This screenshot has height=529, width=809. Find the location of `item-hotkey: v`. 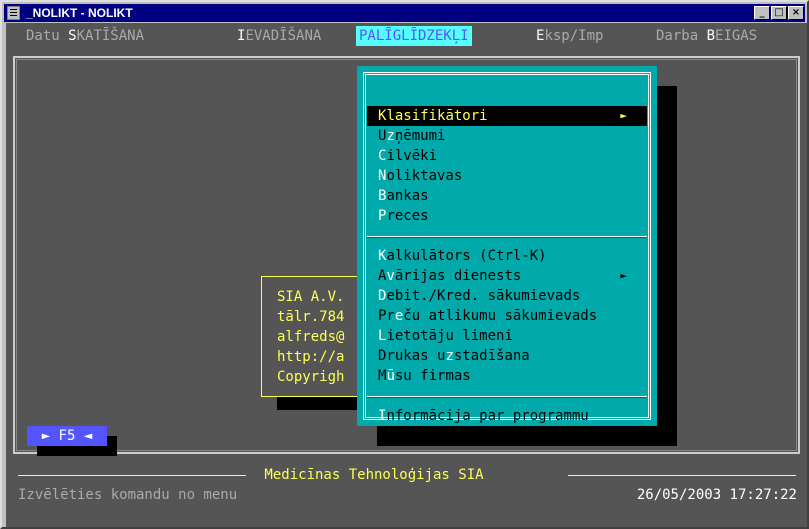

item-hotkey: v is located at coordinates (390, 276).